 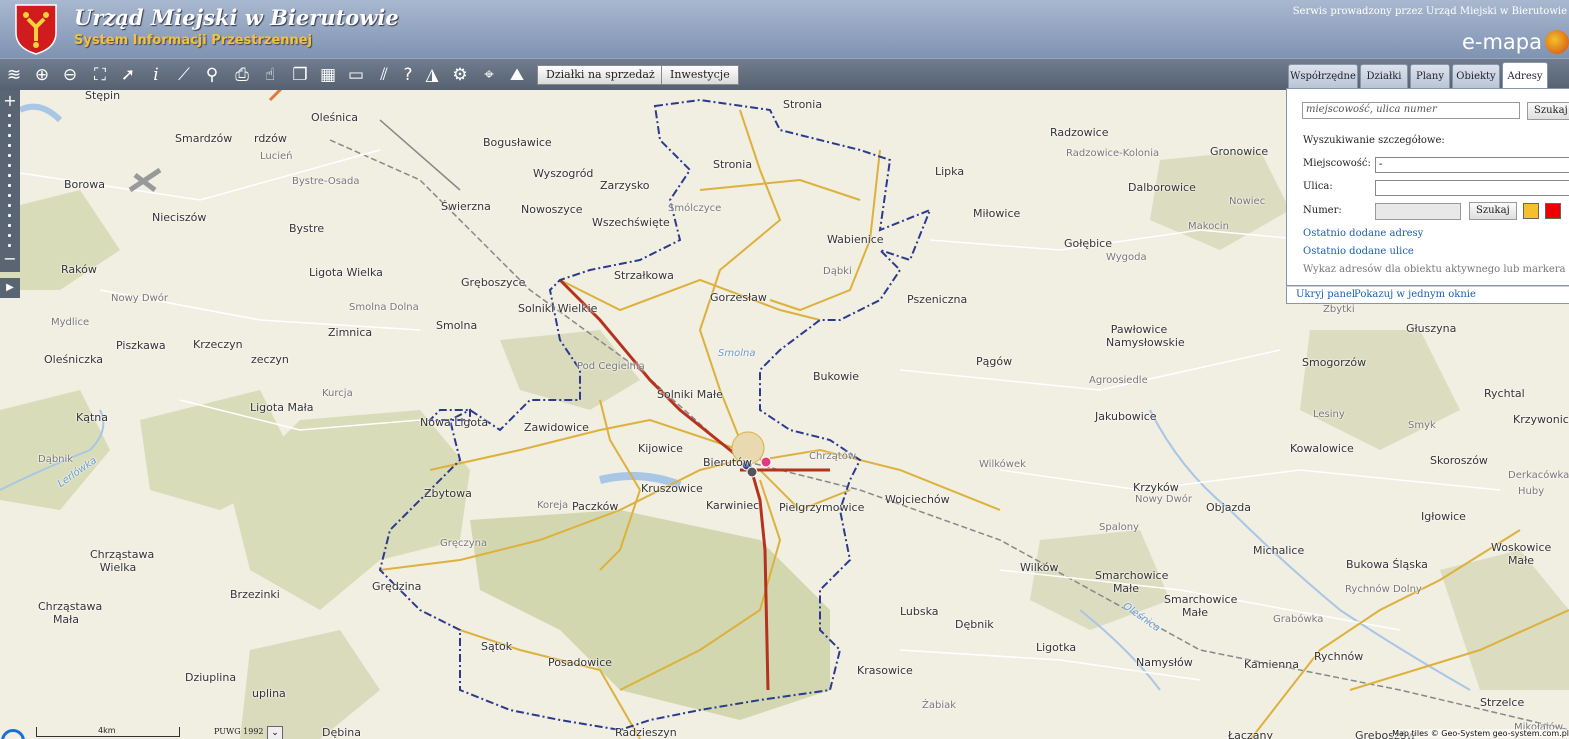 What do you see at coordinates (837, 271) in the screenshot?
I see `place-label: Dąbki` at bounding box center [837, 271].